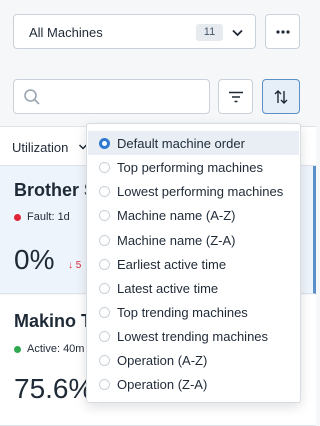  Describe the element at coordinates (172, 264) in the screenshot. I see `sort-option-label: Earliest active time` at that location.